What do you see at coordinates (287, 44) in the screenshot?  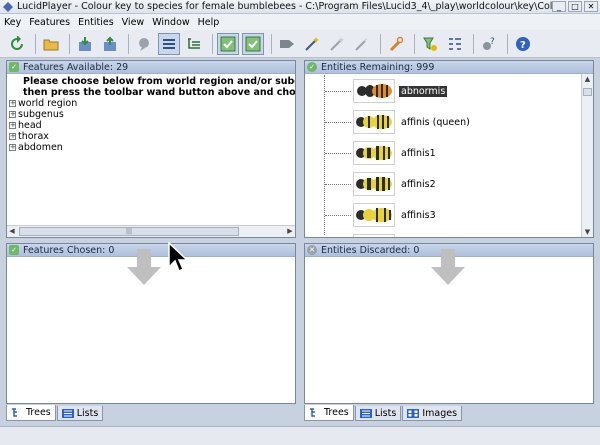 I see `tag-icon` at bounding box center [287, 44].